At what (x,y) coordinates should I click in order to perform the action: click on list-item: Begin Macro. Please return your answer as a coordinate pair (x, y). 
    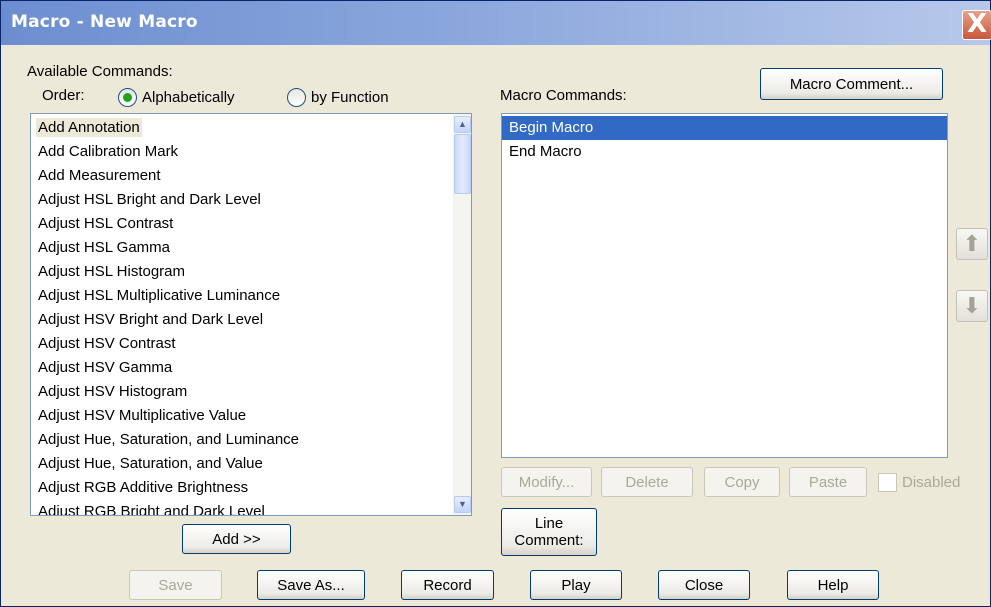
    Looking at the image, I should click on (724, 128).